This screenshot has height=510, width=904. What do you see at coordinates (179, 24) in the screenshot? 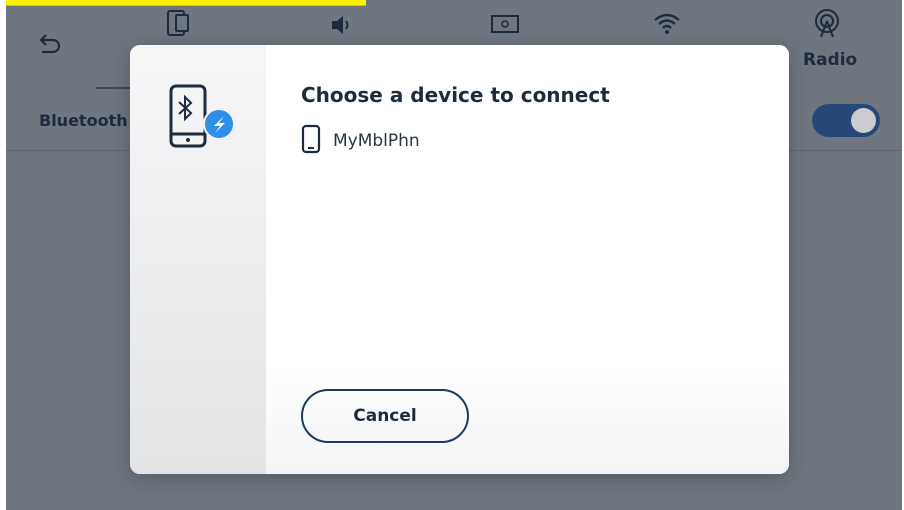
I see `phone-device-icon` at bounding box center [179, 24].